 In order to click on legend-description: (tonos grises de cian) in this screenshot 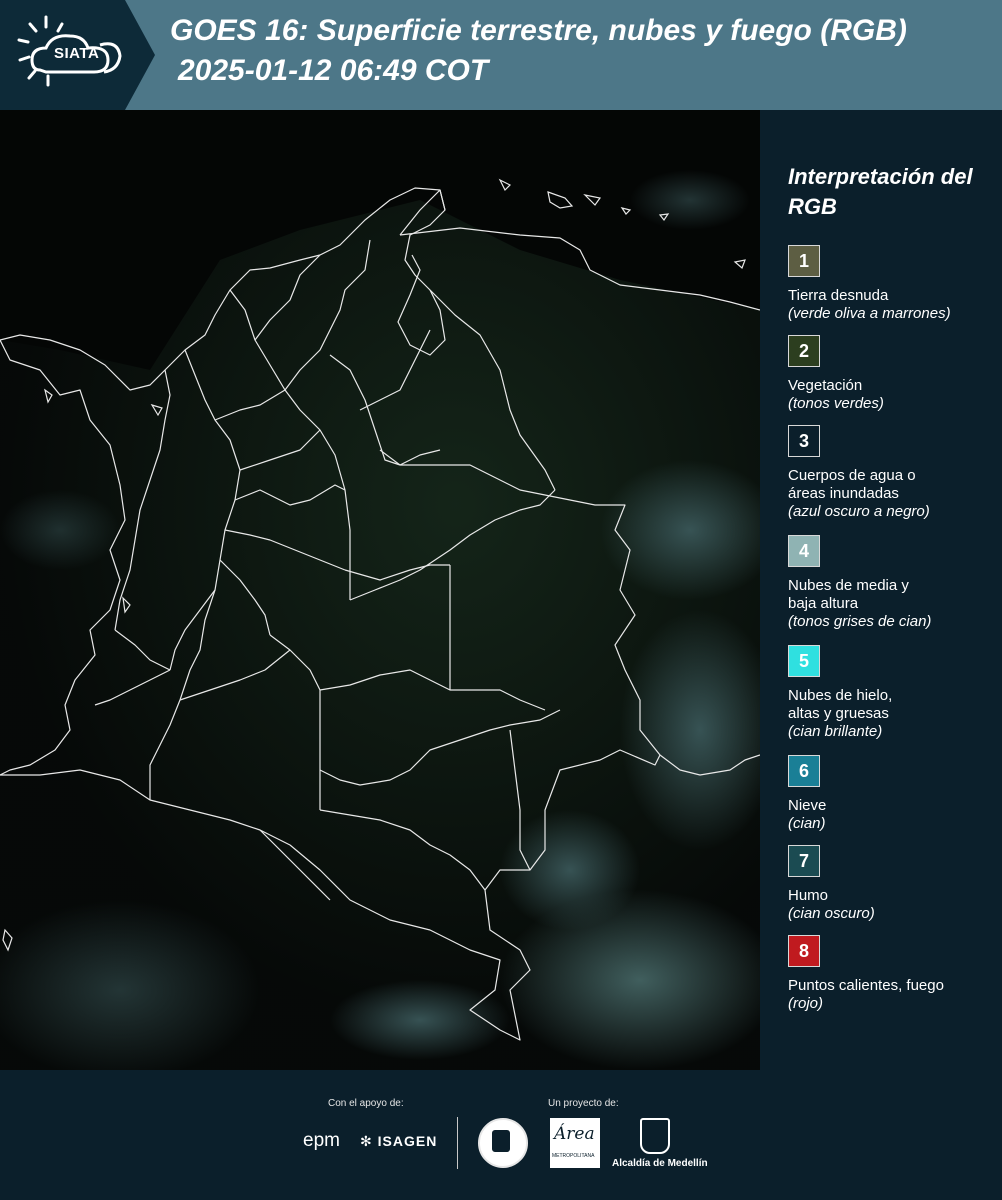, I will do `click(860, 621)`.